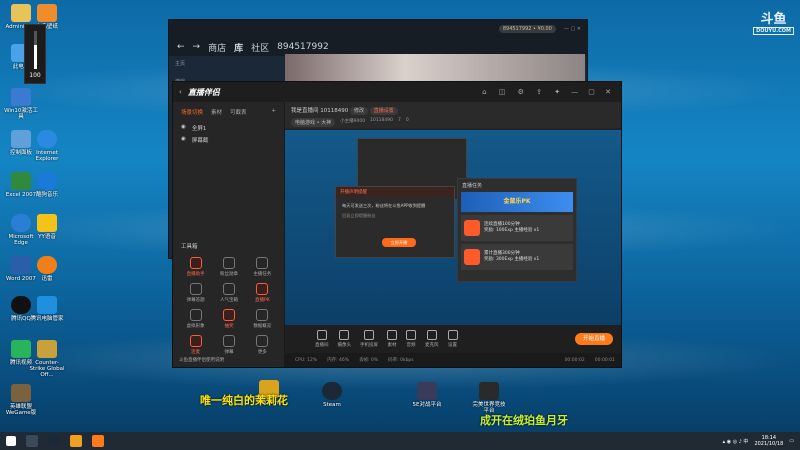 The height and width of the screenshot is (450, 800). I want to click on tool-item: 主播任务, so click(262, 267).